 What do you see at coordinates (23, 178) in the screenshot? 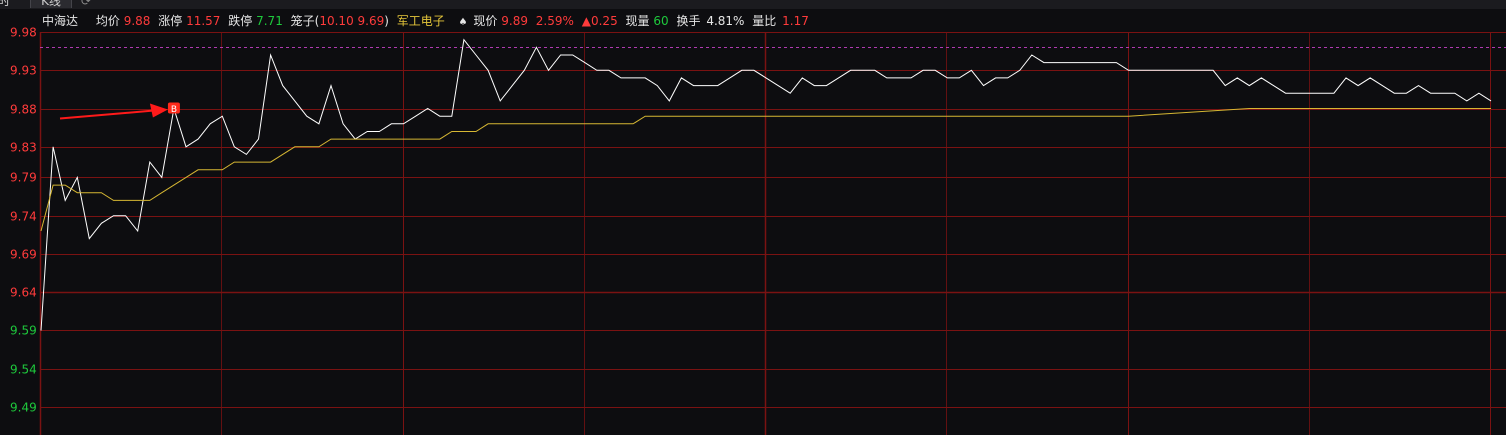
I see `y-tick-label: 9.79` at bounding box center [23, 178].